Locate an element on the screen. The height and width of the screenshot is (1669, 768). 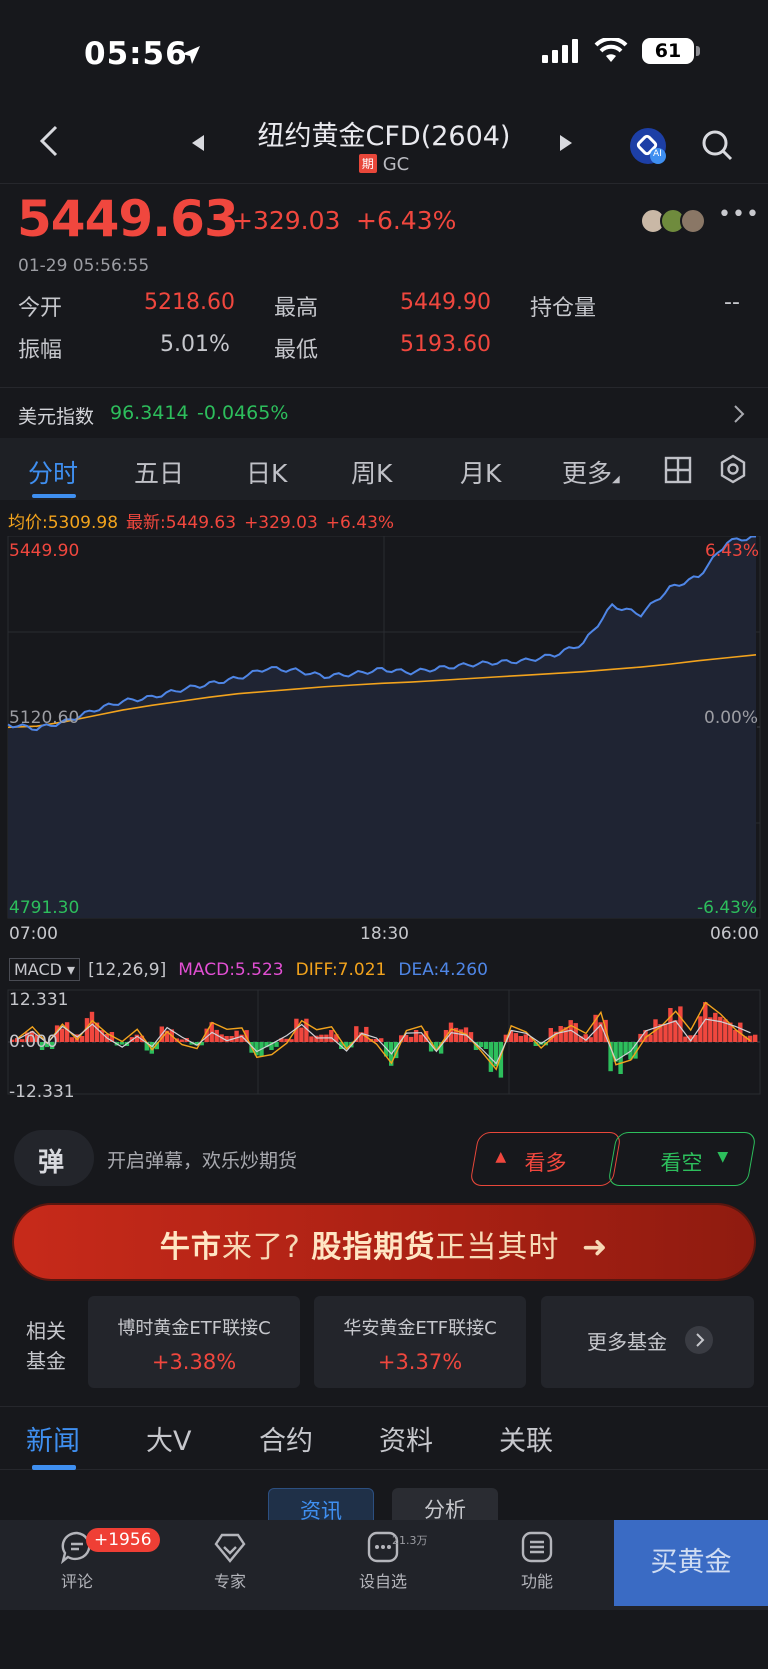
fund-card: 华安黄金ETF联接C +3.37% is located at coordinates (420, 1342).